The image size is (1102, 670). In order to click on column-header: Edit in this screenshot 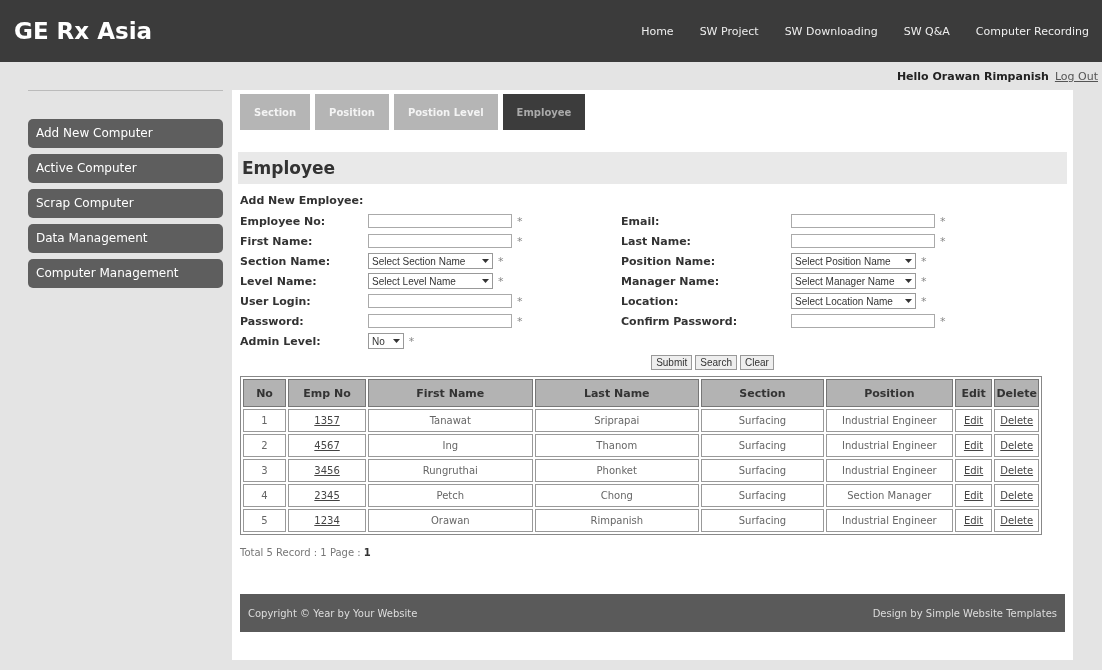, I will do `click(973, 393)`.